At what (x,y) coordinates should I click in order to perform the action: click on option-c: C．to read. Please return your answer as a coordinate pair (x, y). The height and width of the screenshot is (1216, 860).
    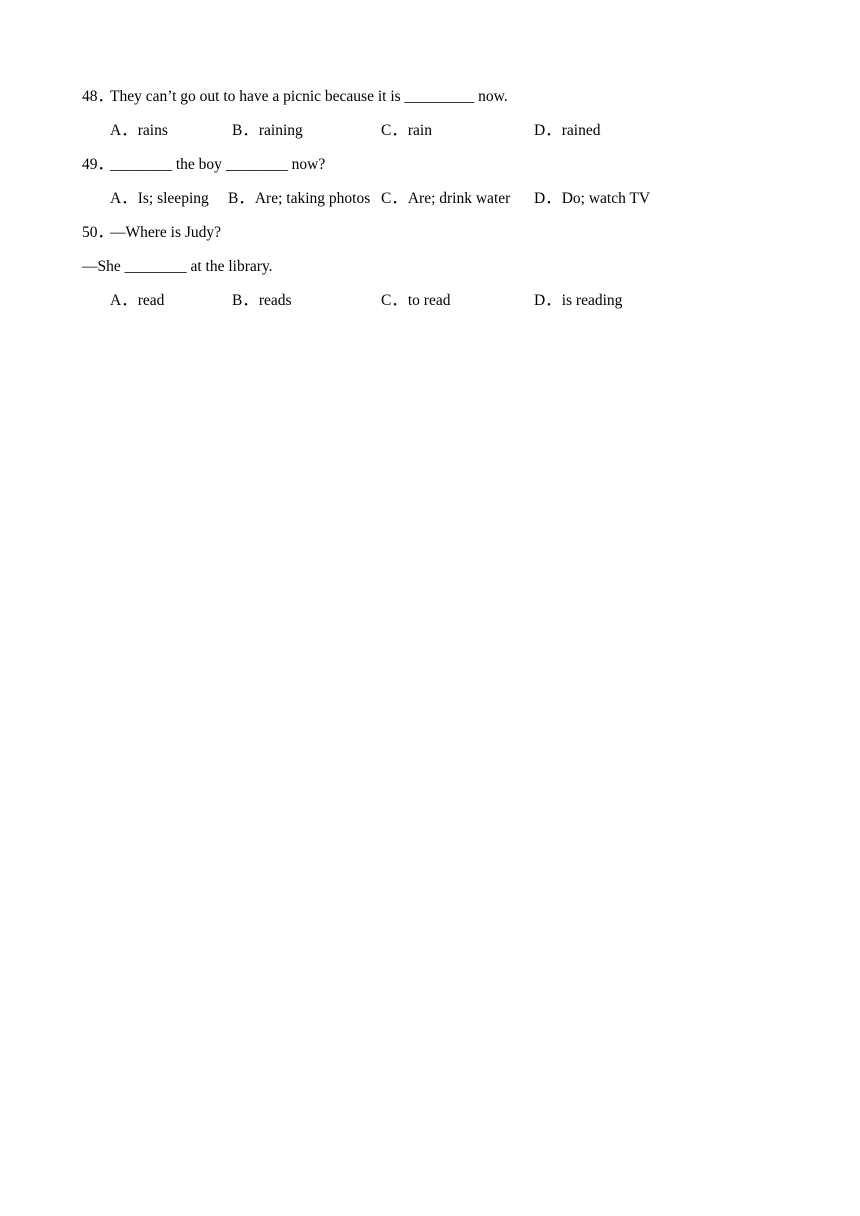
    Looking at the image, I should click on (415, 301).